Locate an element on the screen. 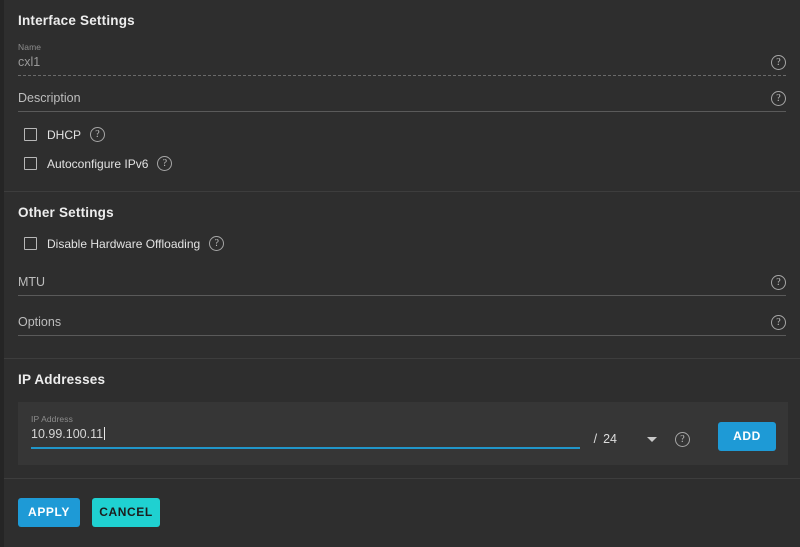  name-field-label: Name is located at coordinates (30, 47).